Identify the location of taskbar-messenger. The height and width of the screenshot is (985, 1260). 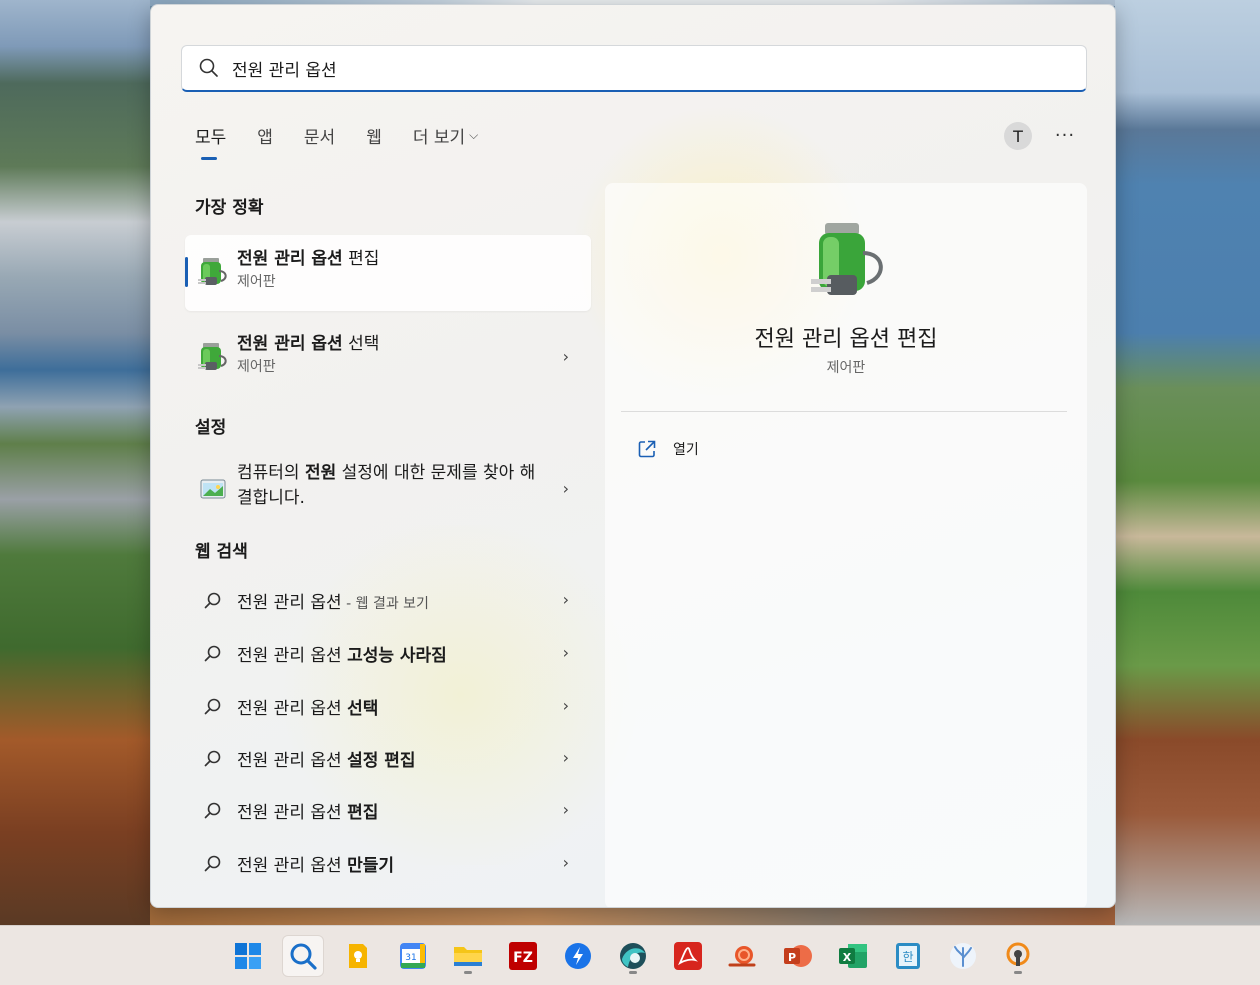
(578, 956).